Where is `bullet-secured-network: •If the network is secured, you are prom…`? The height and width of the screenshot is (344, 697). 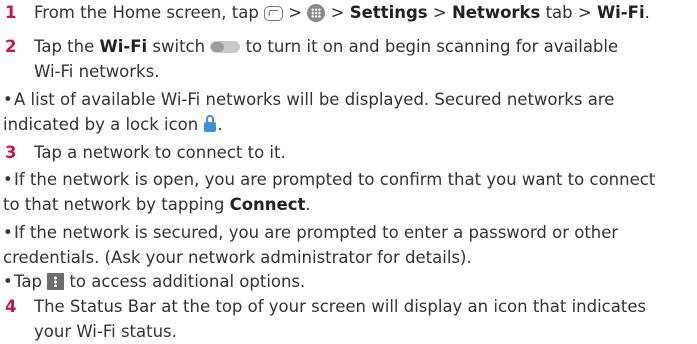
bullet-secured-network: •If the network is secured, you are prom… is located at coordinates (348, 245).